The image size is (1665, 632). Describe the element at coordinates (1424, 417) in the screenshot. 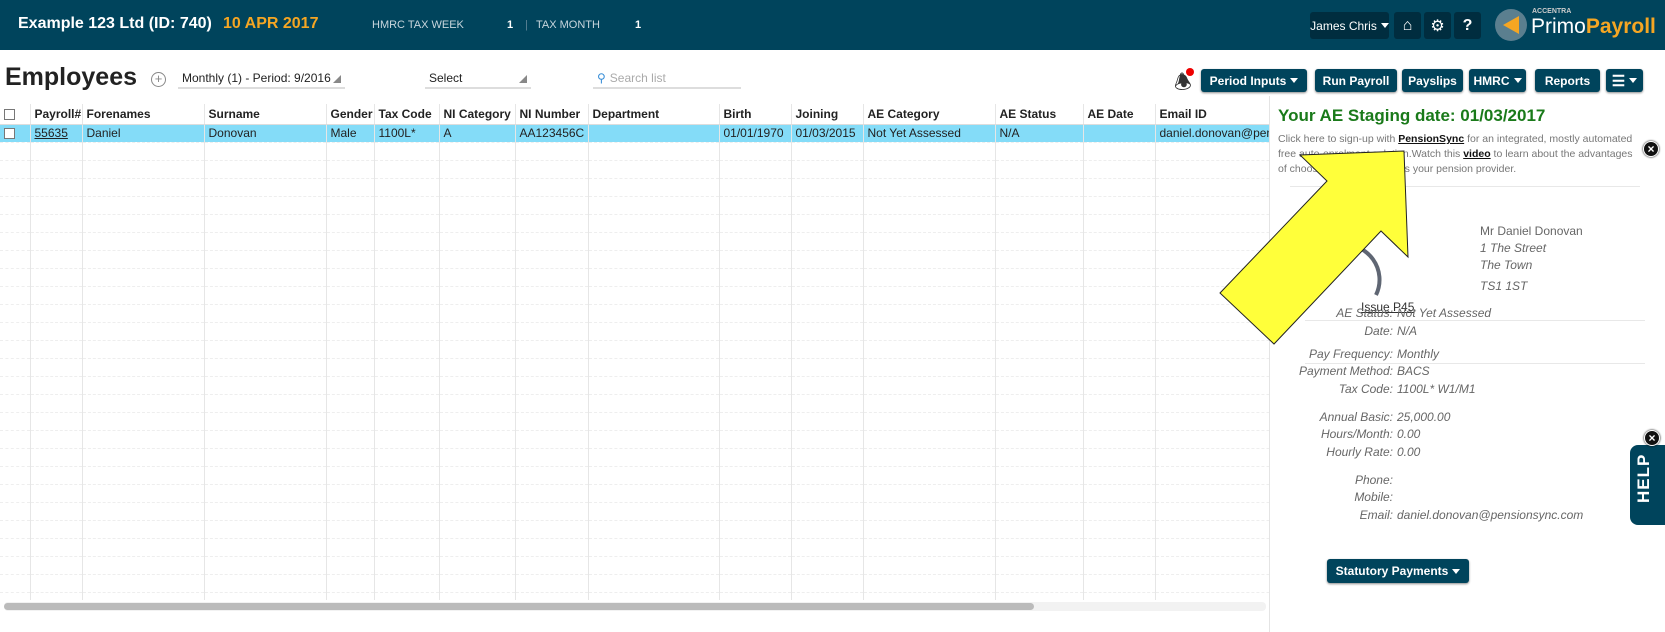

I see `detail-value: 25,000.00` at that location.